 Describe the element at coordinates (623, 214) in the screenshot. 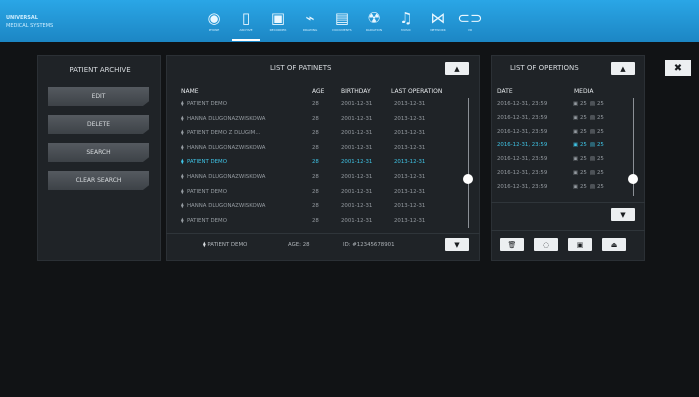

I see `operations-scroll-down-button: ▼` at that location.